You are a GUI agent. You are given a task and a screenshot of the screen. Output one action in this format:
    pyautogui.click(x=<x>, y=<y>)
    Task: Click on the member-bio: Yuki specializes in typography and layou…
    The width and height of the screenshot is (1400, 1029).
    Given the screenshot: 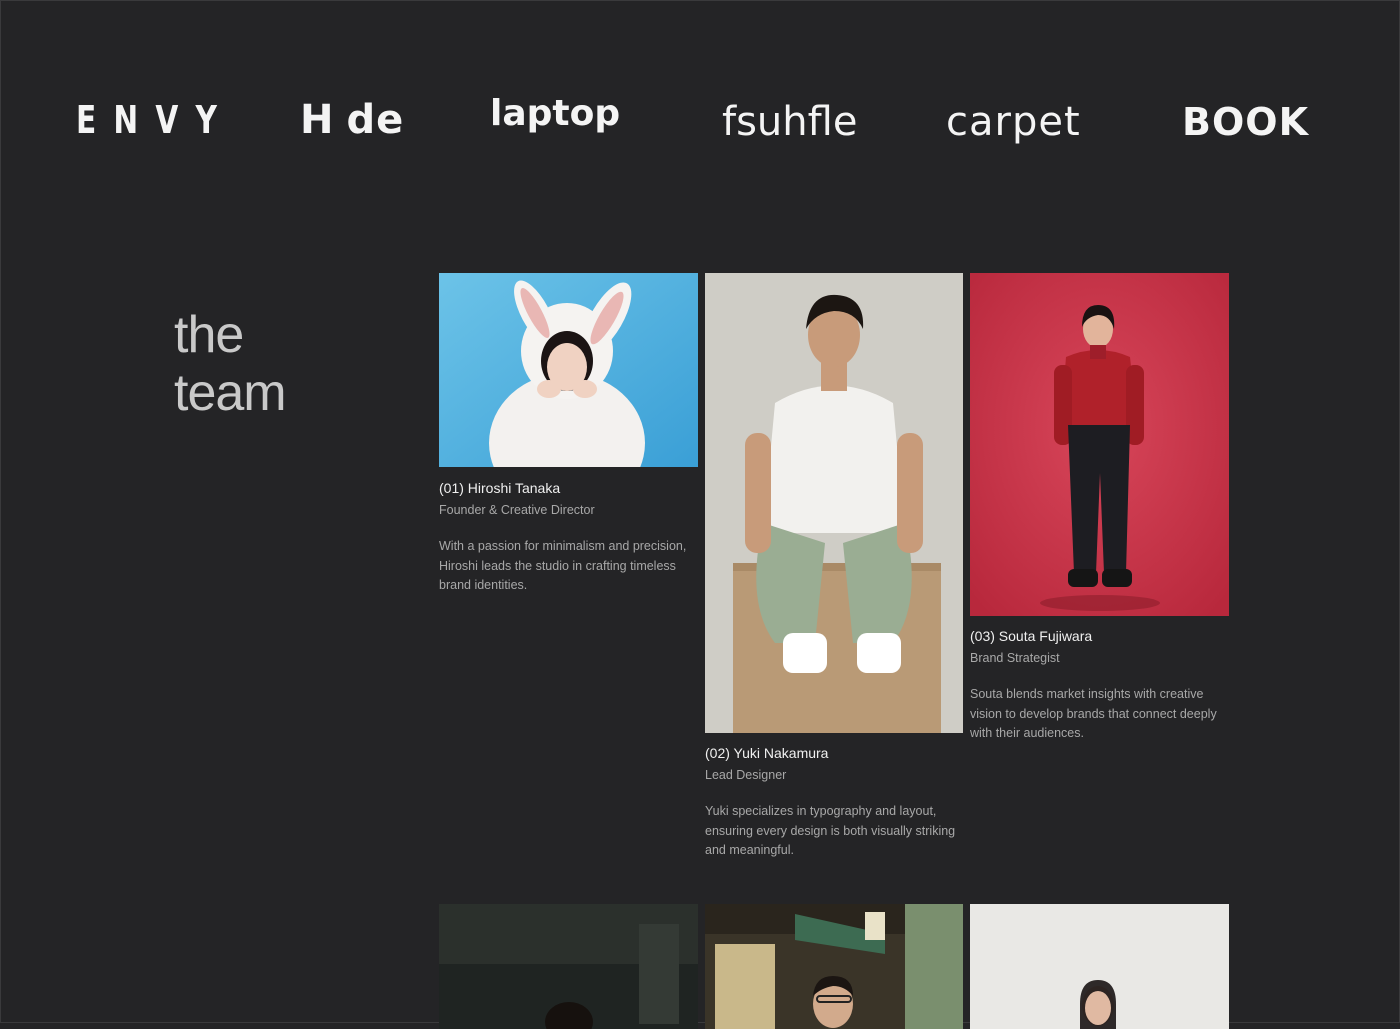 What is the action you would take?
    pyautogui.click(x=830, y=830)
    